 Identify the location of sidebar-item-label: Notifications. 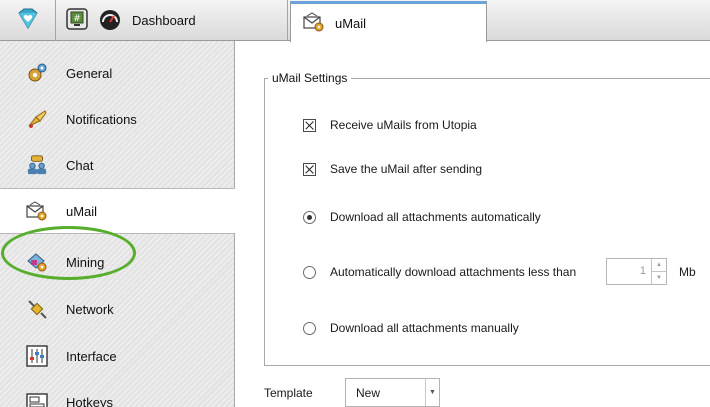
(101, 119).